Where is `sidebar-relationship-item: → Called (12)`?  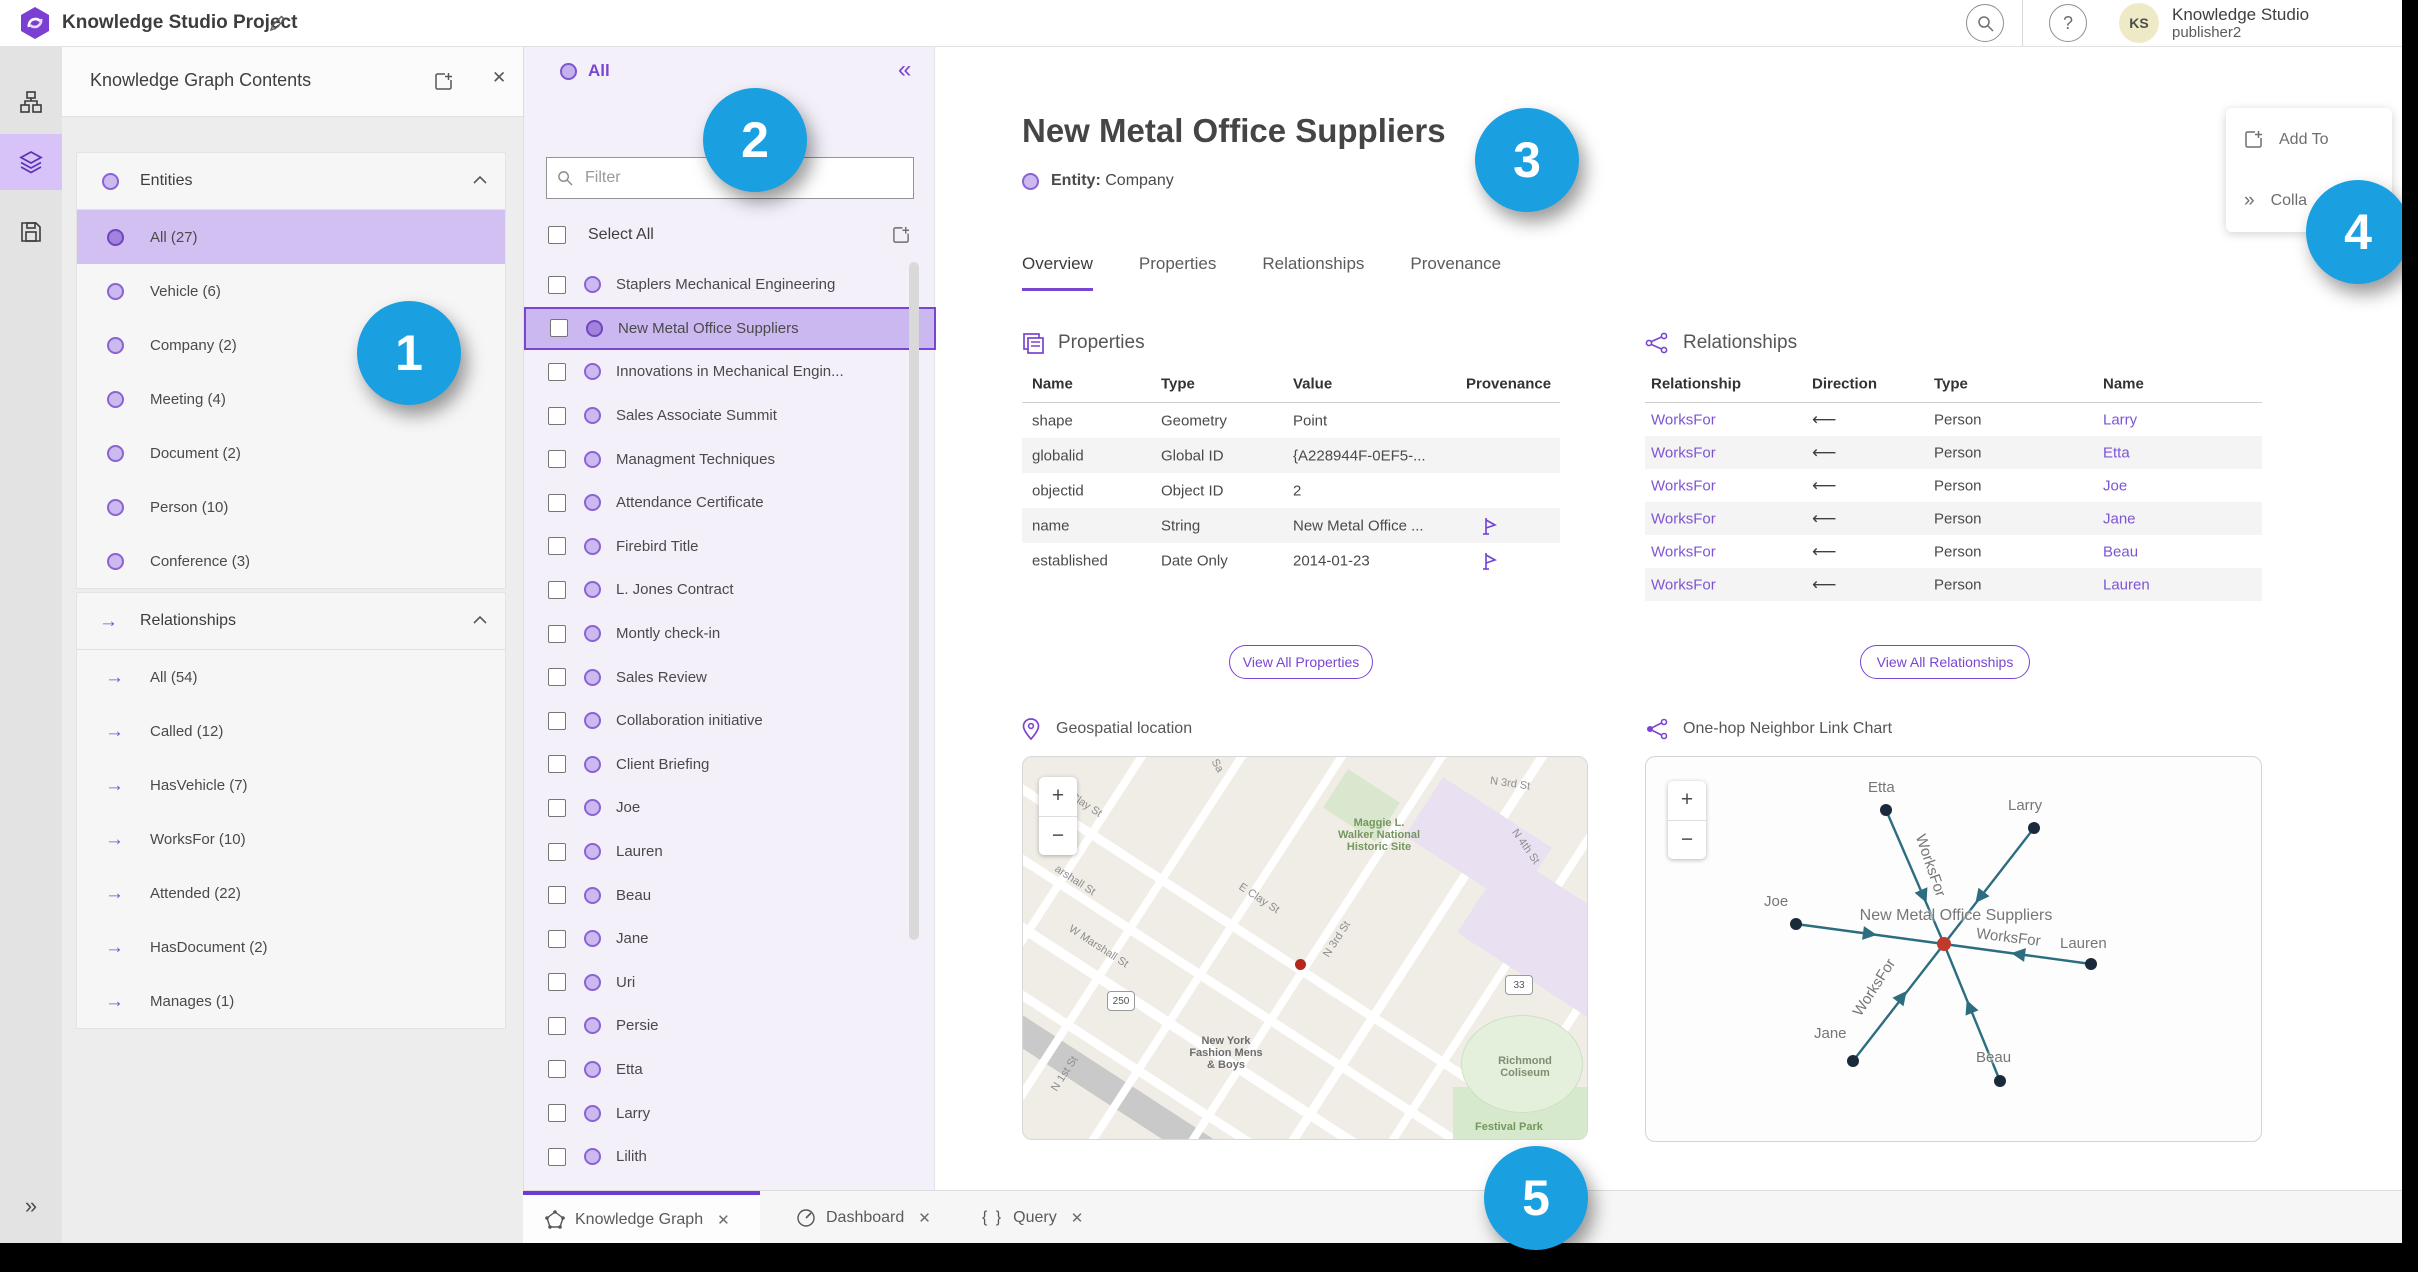
sidebar-relationship-item: → Called (12) is located at coordinates (291, 731).